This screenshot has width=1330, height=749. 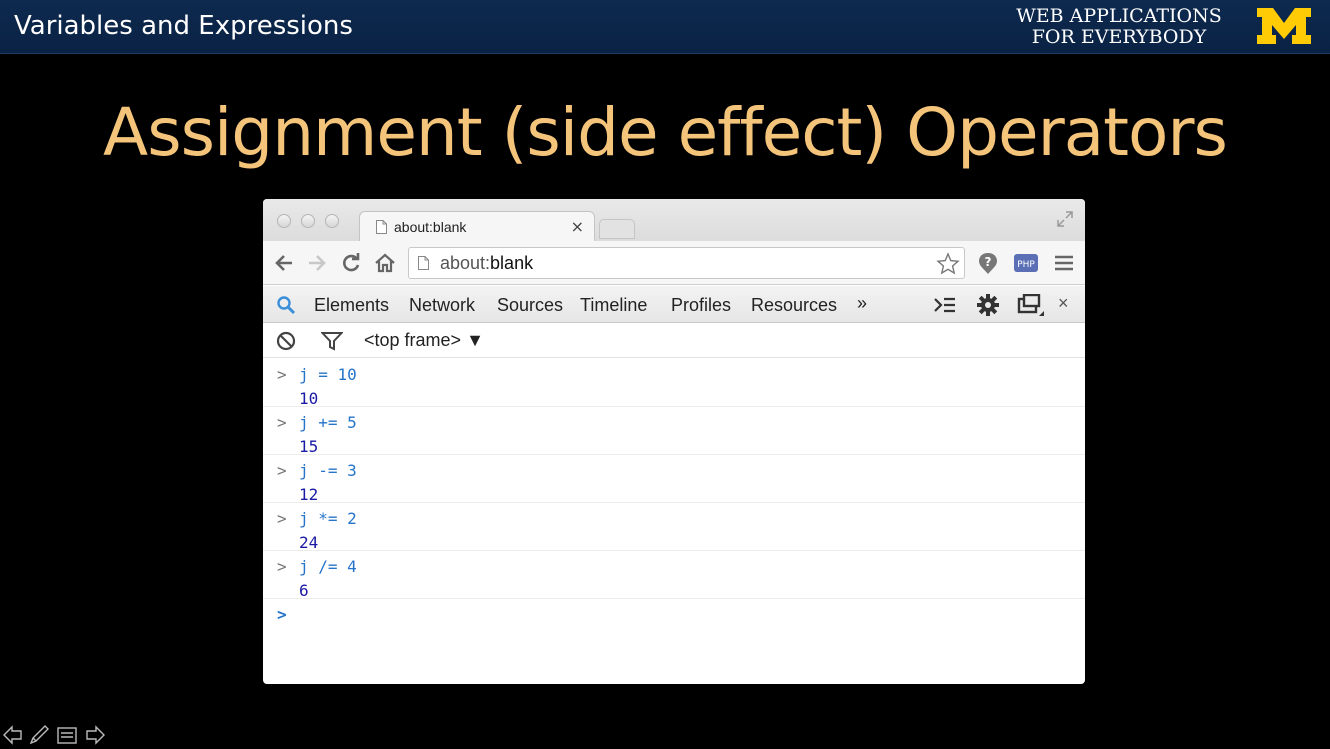 I want to click on browser-tab-active: about:blank ×, so click(x=477, y=227).